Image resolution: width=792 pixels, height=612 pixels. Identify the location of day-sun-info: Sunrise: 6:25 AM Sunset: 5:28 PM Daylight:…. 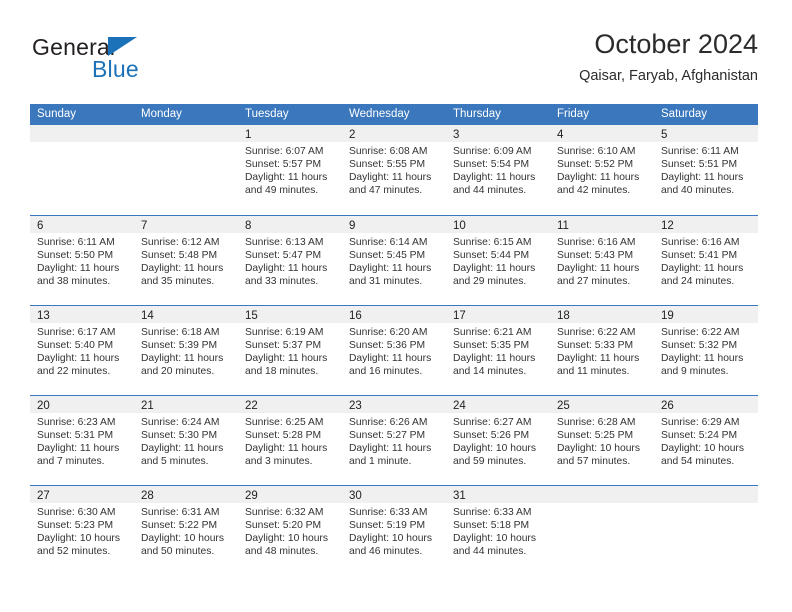
(290, 440).